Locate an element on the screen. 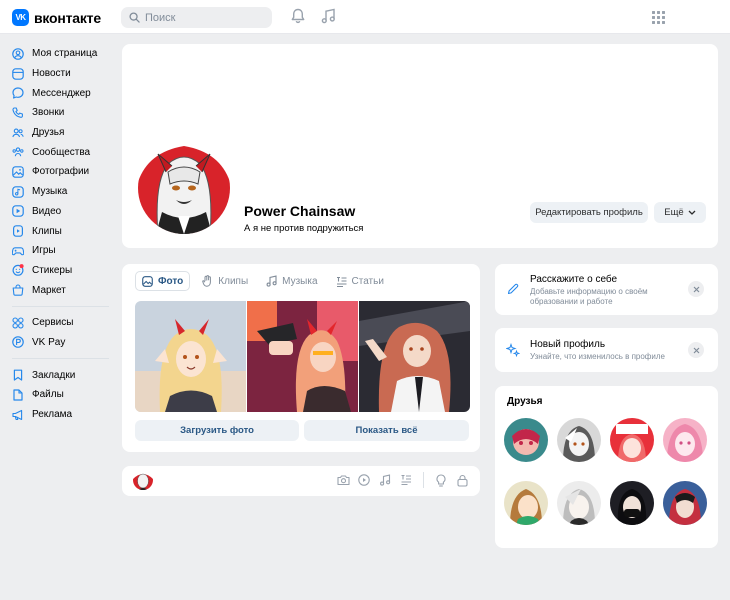 The width and height of the screenshot is (730, 600). sidebar-item-label: Реклама is located at coordinates (52, 415).